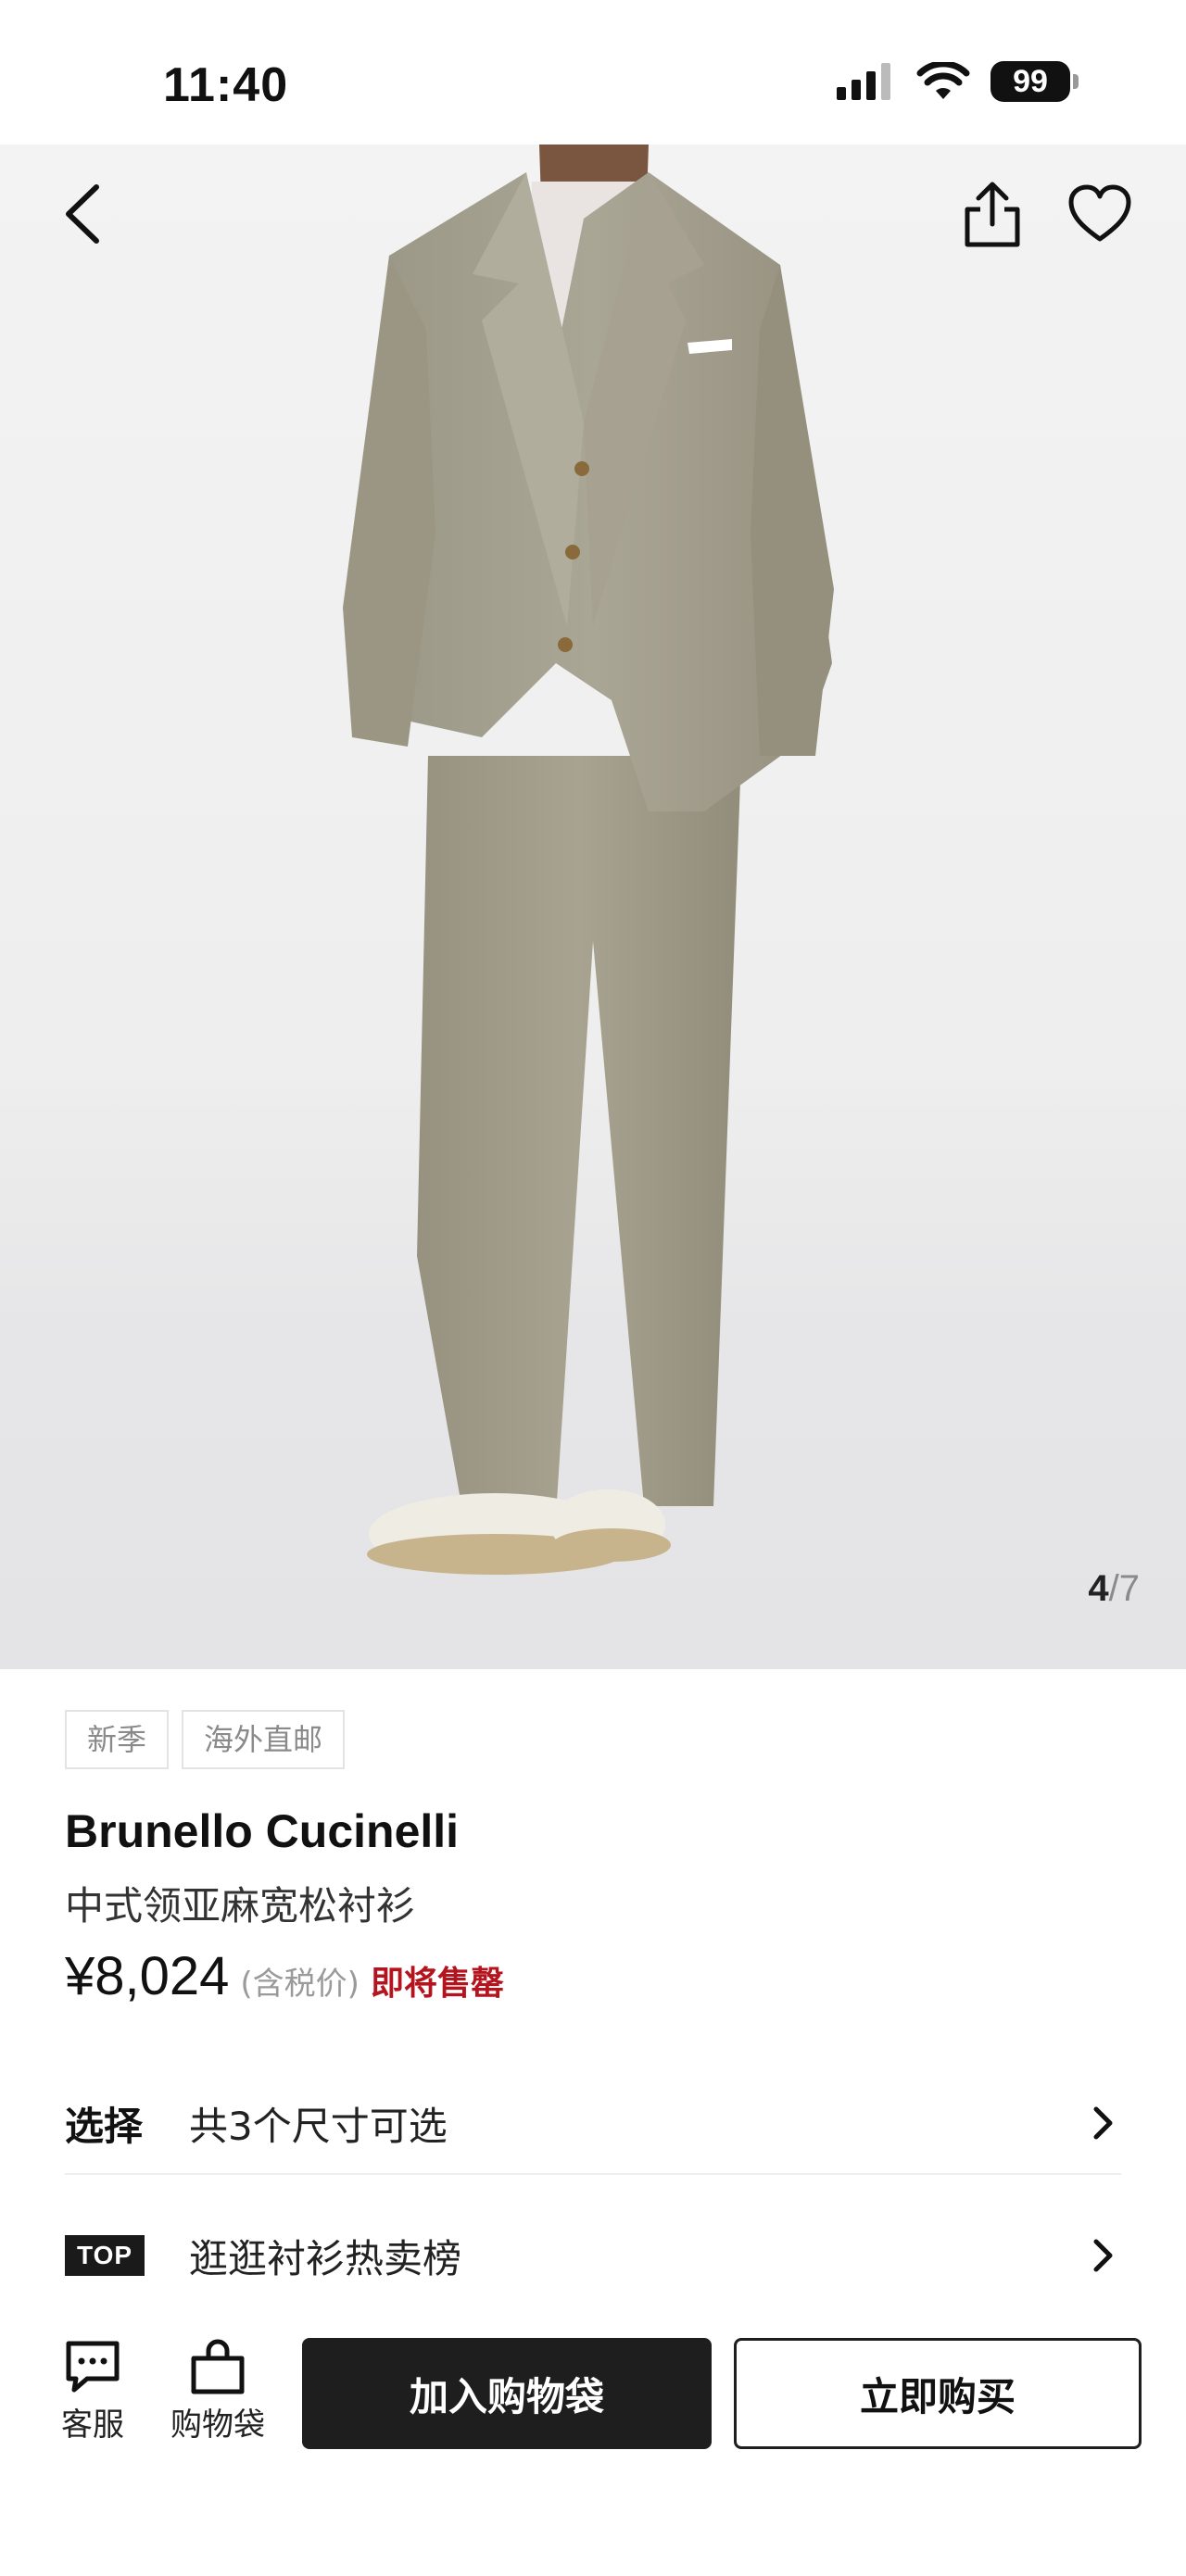 The image size is (1186, 2576). I want to click on top-ranking-text: 逛逛衬衫热卖榜, so click(325, 2258).